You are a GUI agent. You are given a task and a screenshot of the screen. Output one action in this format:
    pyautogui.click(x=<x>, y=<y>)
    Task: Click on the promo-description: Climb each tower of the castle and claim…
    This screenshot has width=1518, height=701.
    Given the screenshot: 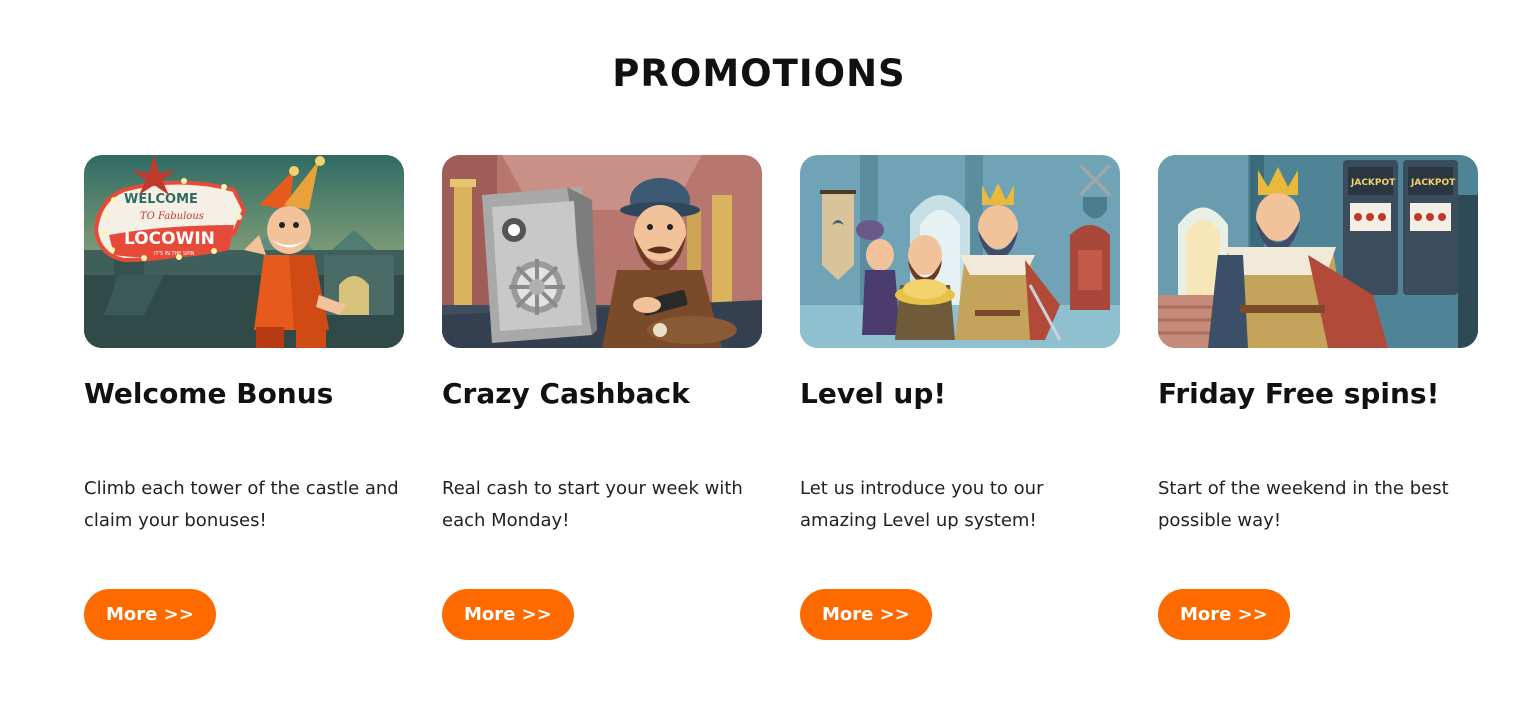 What is the action you would take?
    pyautogui.click(x=241, y=504)
    